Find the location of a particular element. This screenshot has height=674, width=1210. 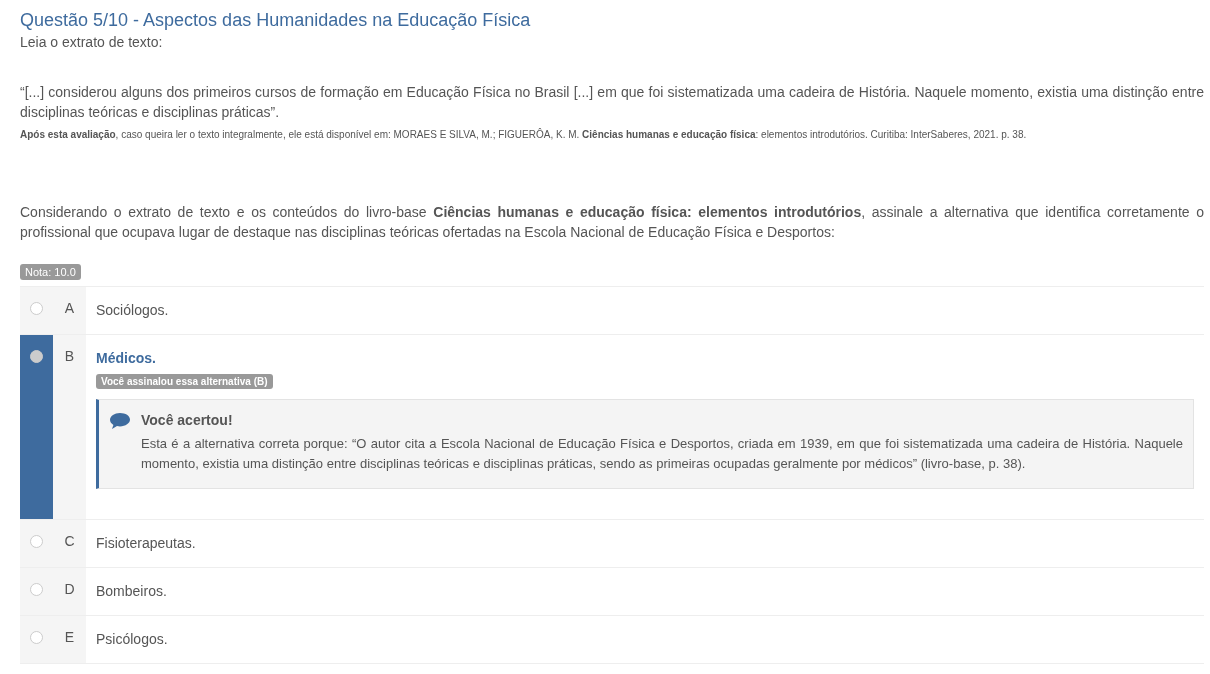

speech-bubble-icon is located at coordinates (120, 421).